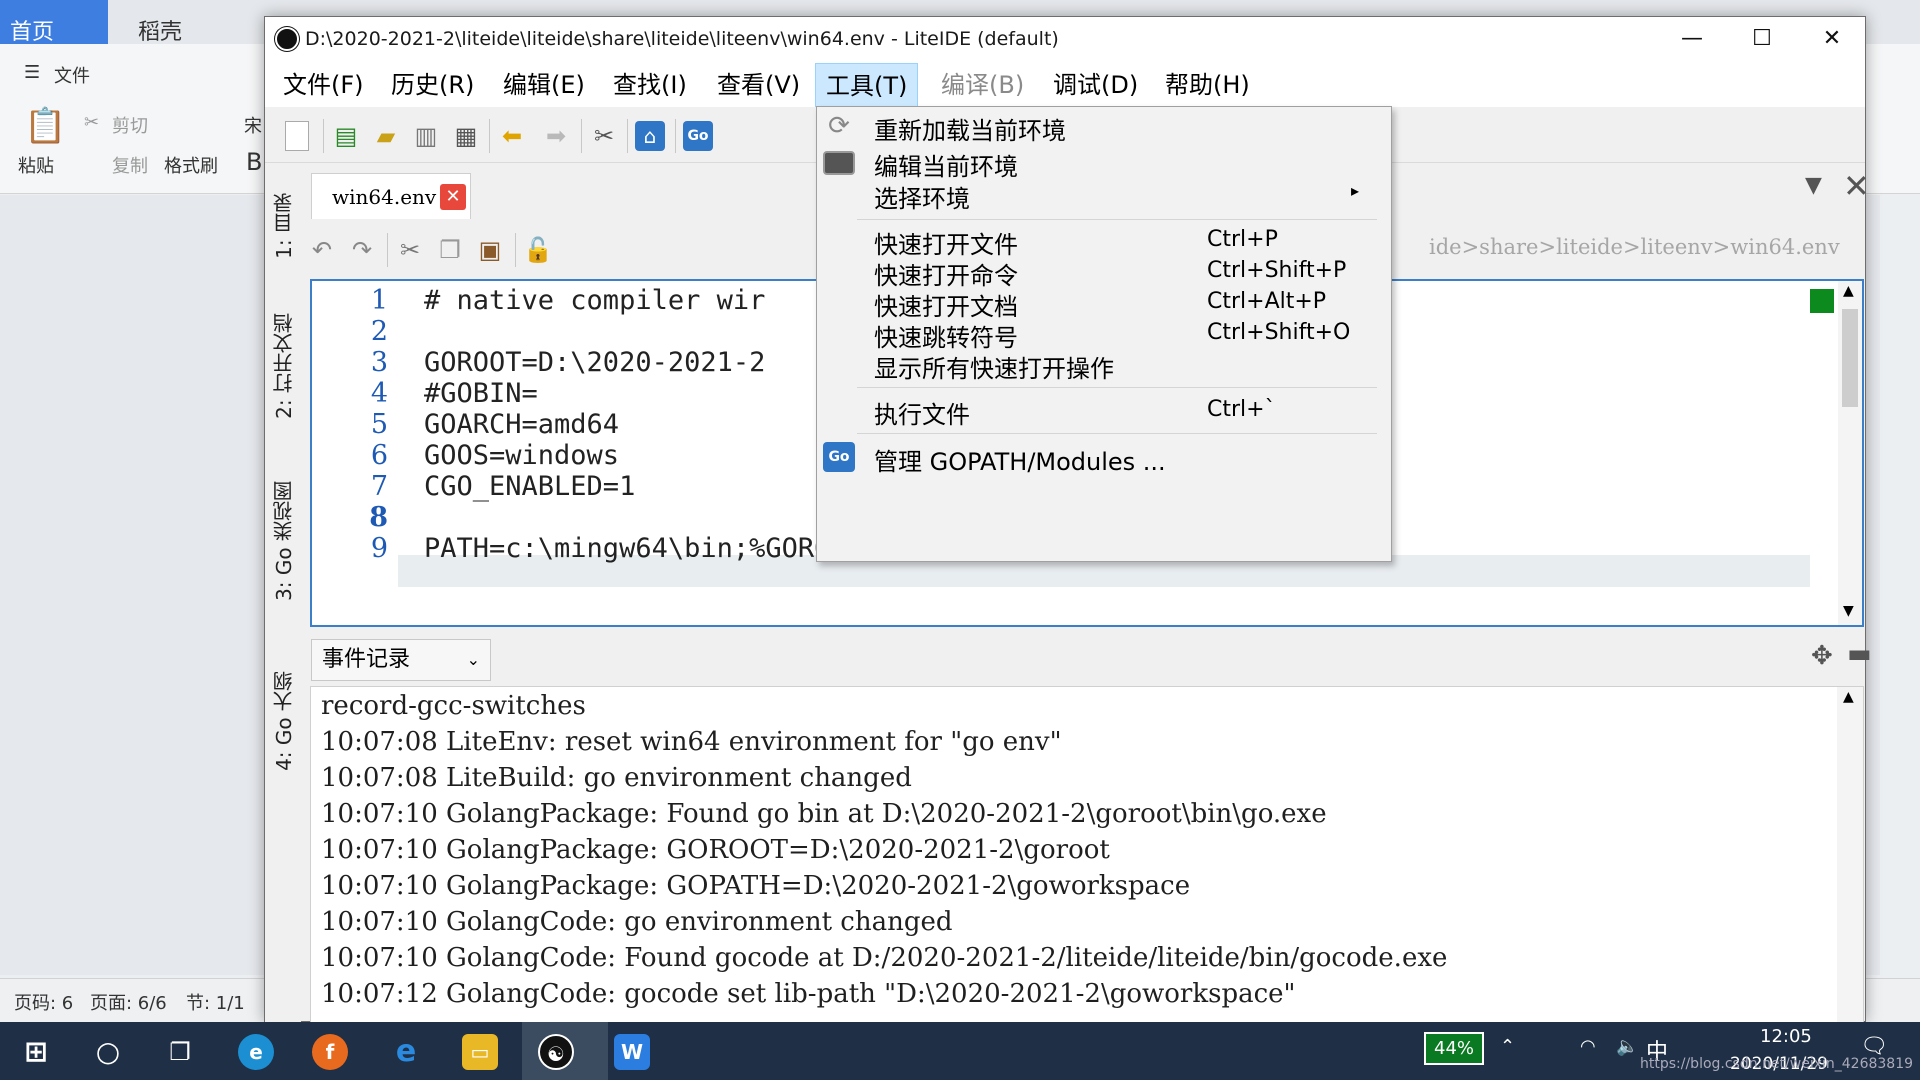 The height and width of the screenshot is (1080, 1920). What do you see at coordinates (982, 85) in the screenshot?
I see `menu-build: 编译(B)` at bounding box center [982, 85].